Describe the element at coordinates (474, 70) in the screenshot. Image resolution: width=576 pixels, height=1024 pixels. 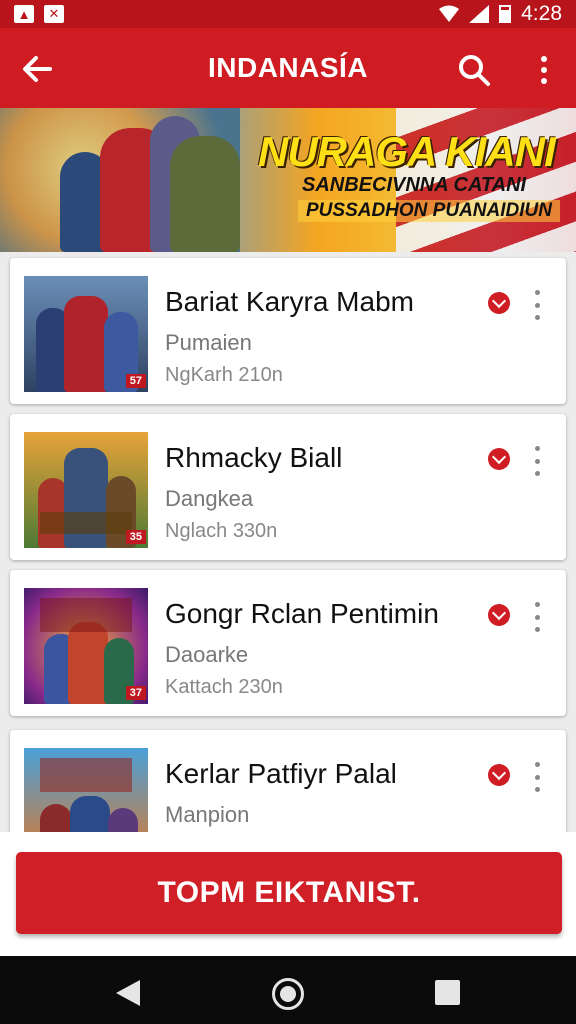
I see `search-icon` at that location.